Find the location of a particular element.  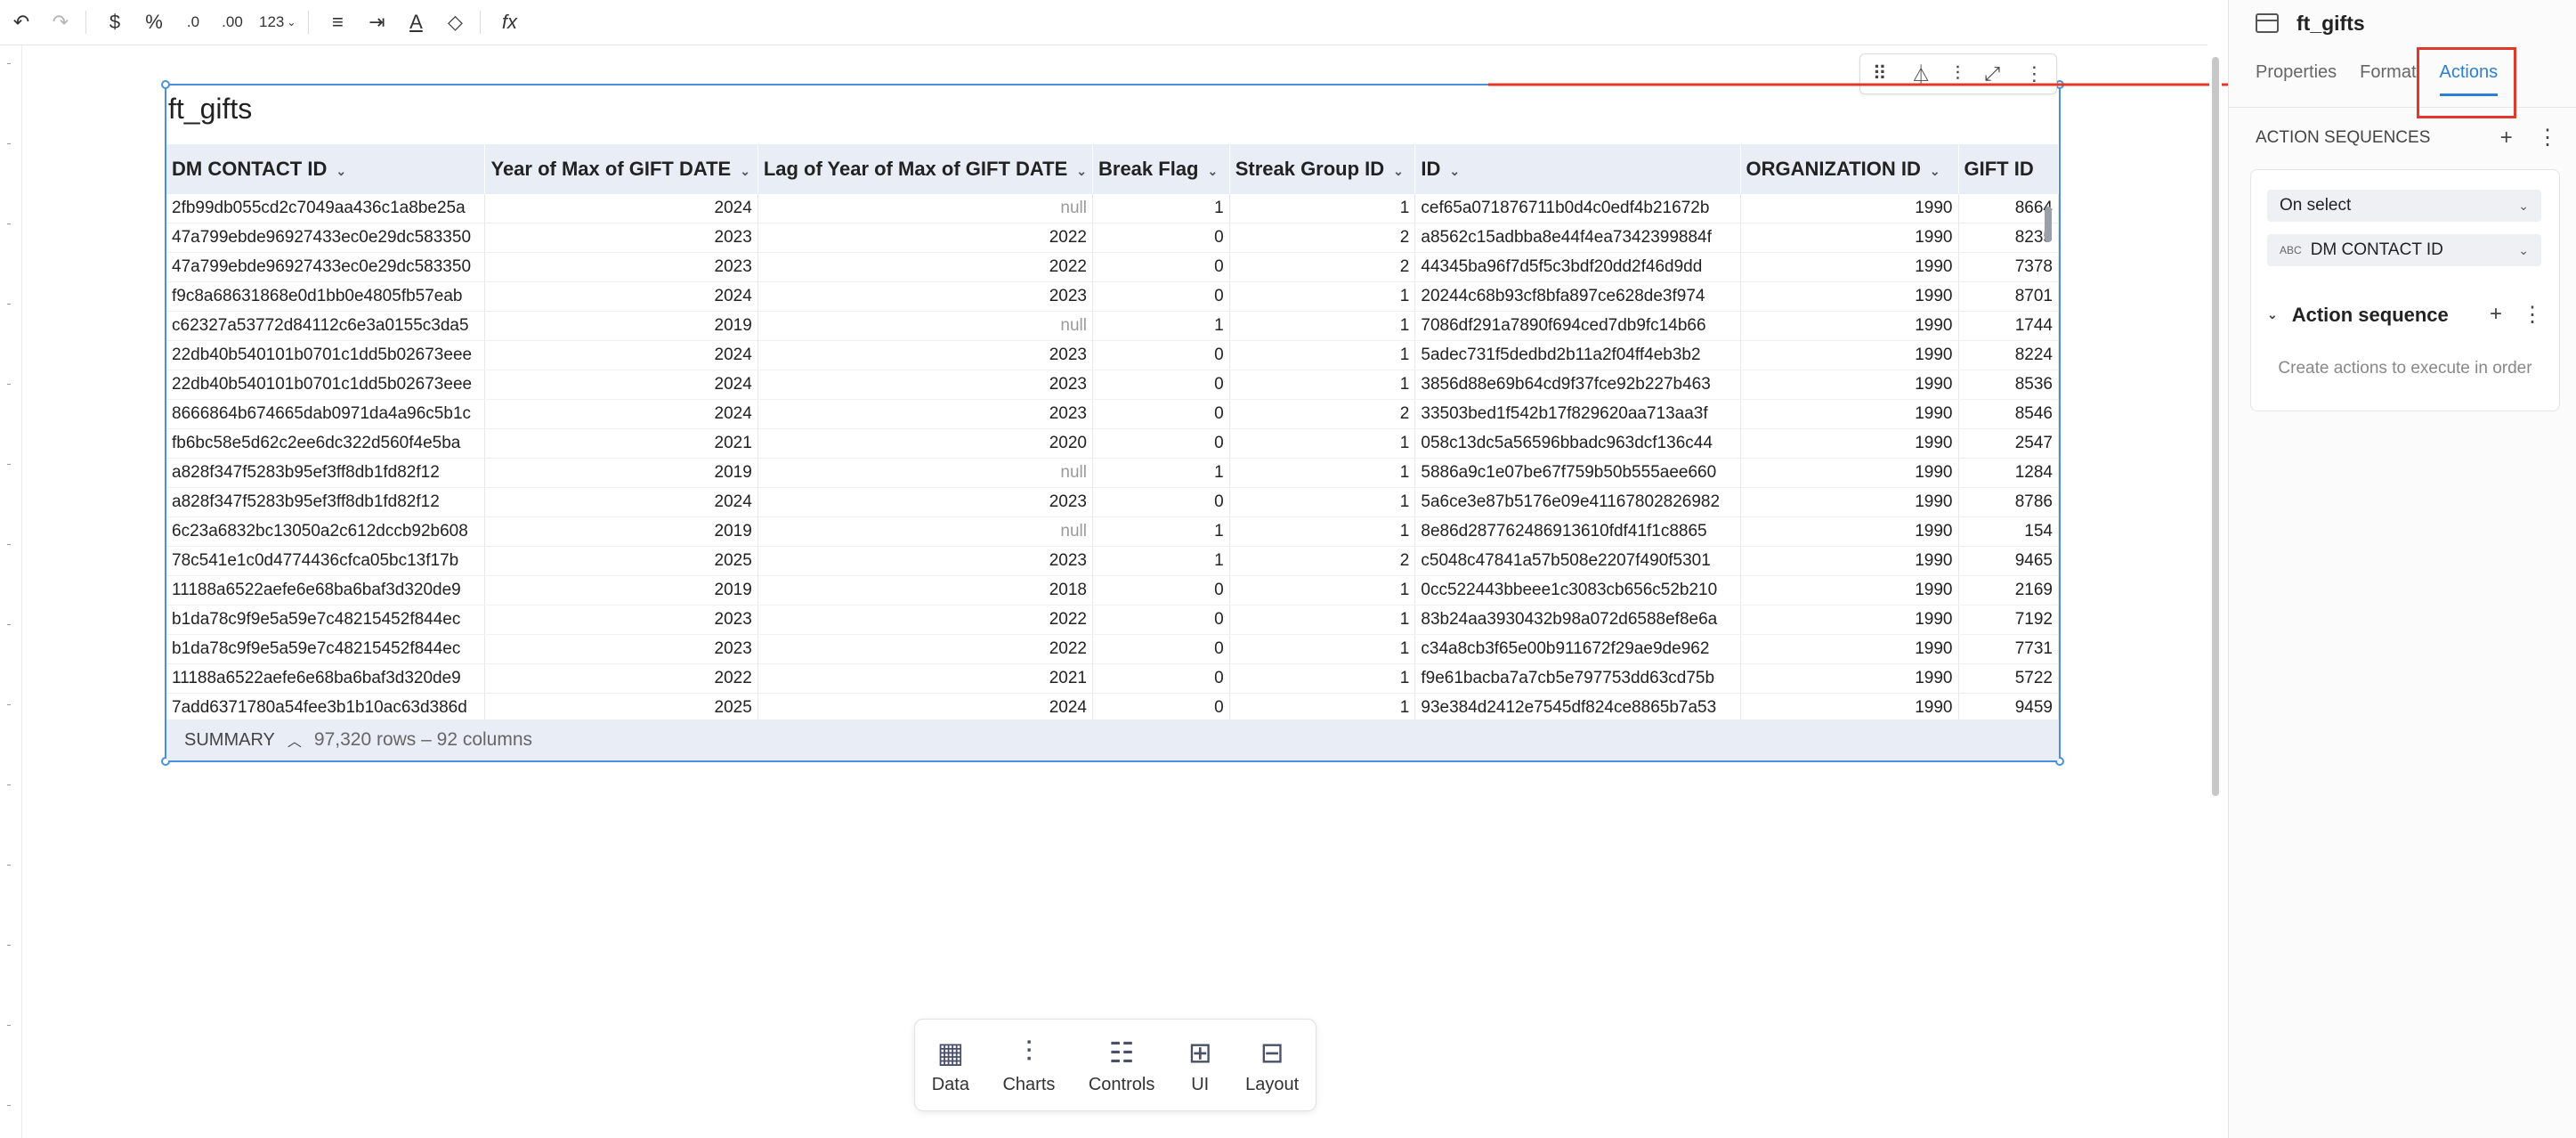

ui-icon: ⊞ is located at coordinates (1199, 1052).